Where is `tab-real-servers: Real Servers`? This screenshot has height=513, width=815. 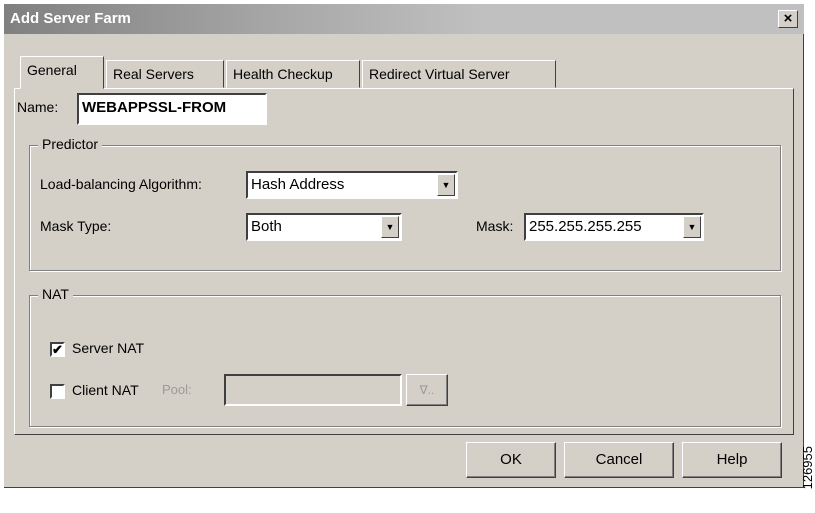 tab-real-servers: Real Servers is located at coordinates (165, 74).